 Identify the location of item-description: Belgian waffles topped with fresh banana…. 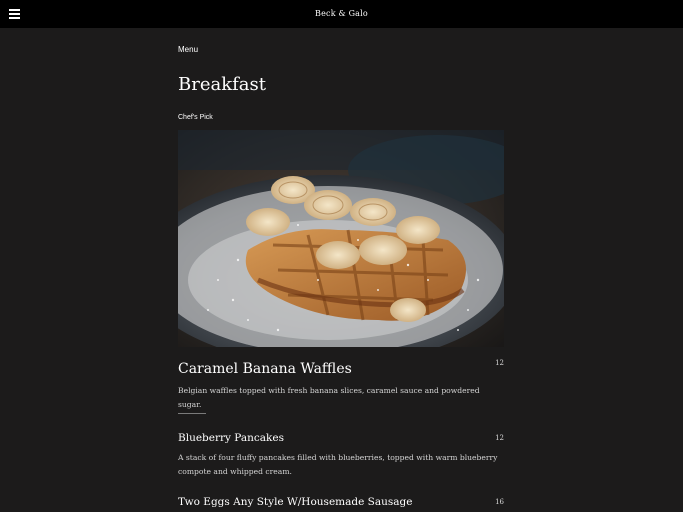
(329, 397).